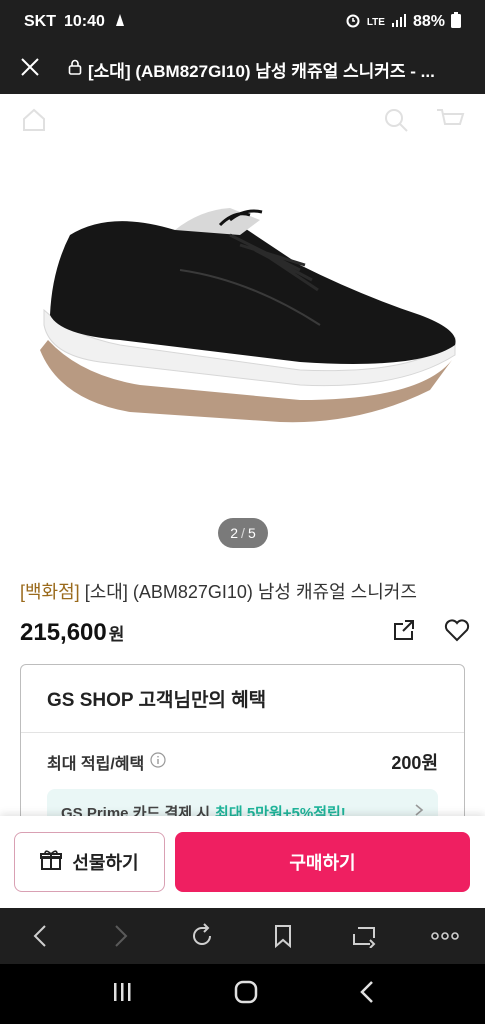 Image resolution: width=485 pixels, height=1024 pixels. I want to click on system-back-icon, so click(367, 994).